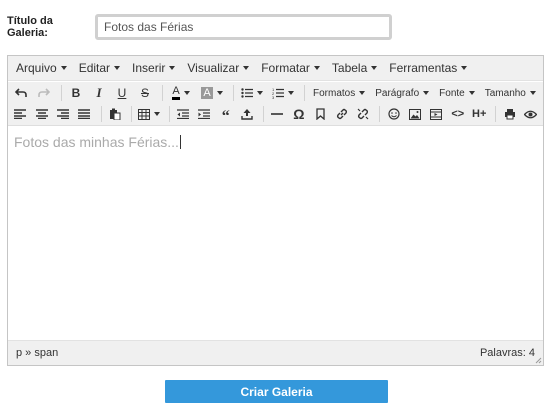  I want to click on omega-icon: Ω, so click(299, 114).